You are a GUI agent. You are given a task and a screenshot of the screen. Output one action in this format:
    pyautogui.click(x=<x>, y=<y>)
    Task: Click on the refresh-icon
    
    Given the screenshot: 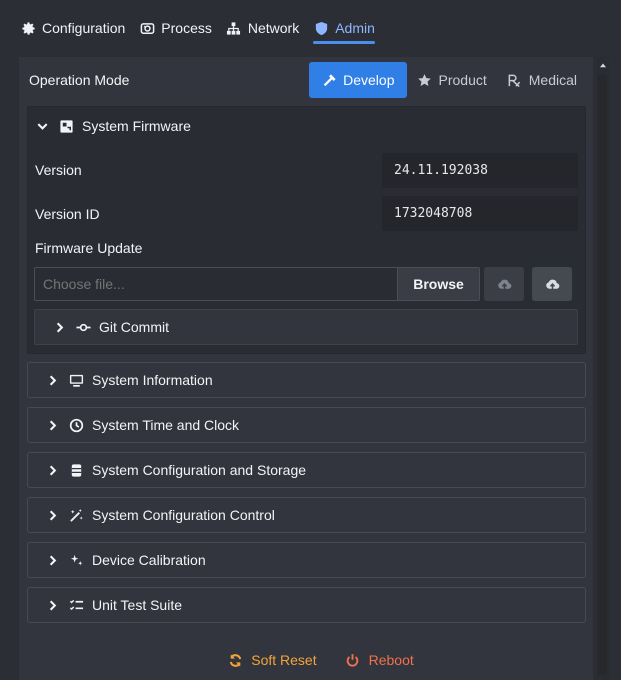 What is the action you would take?
    pyautogui.click(x=235, y=660)
    